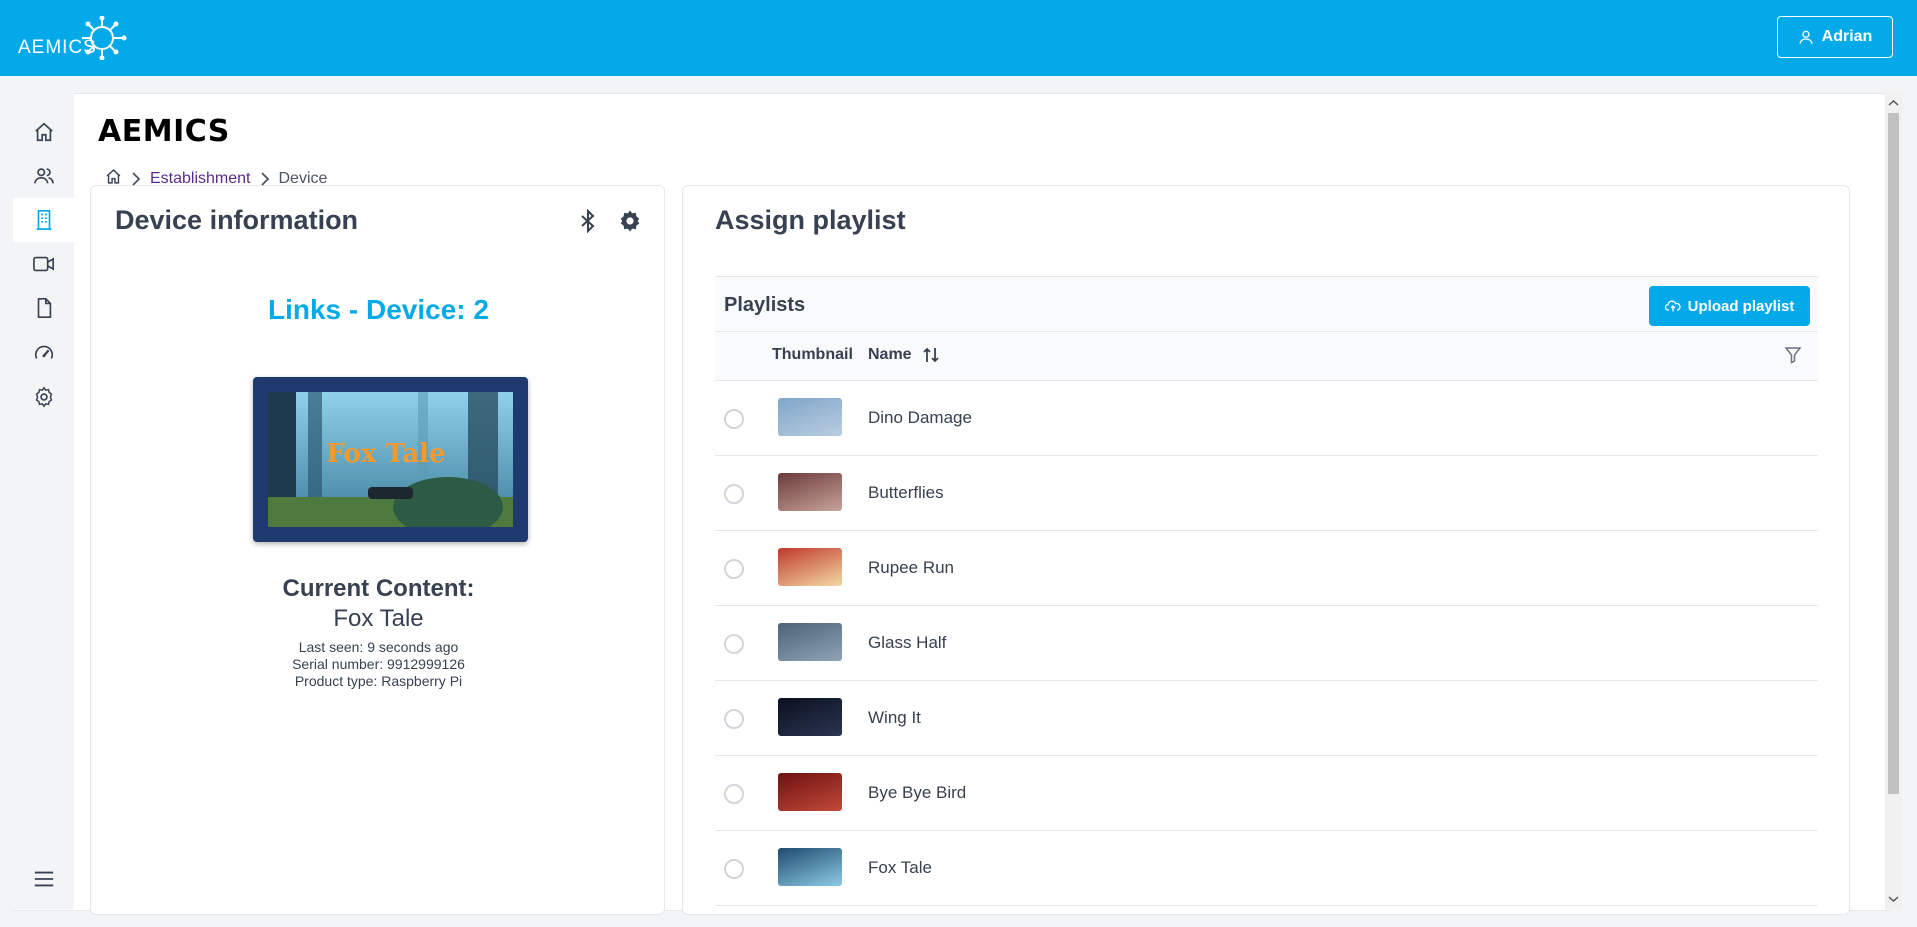 This screenshot has height=927, width=1917. I want to click on column-thumbnail: Thumbnail, so click(812, 354).